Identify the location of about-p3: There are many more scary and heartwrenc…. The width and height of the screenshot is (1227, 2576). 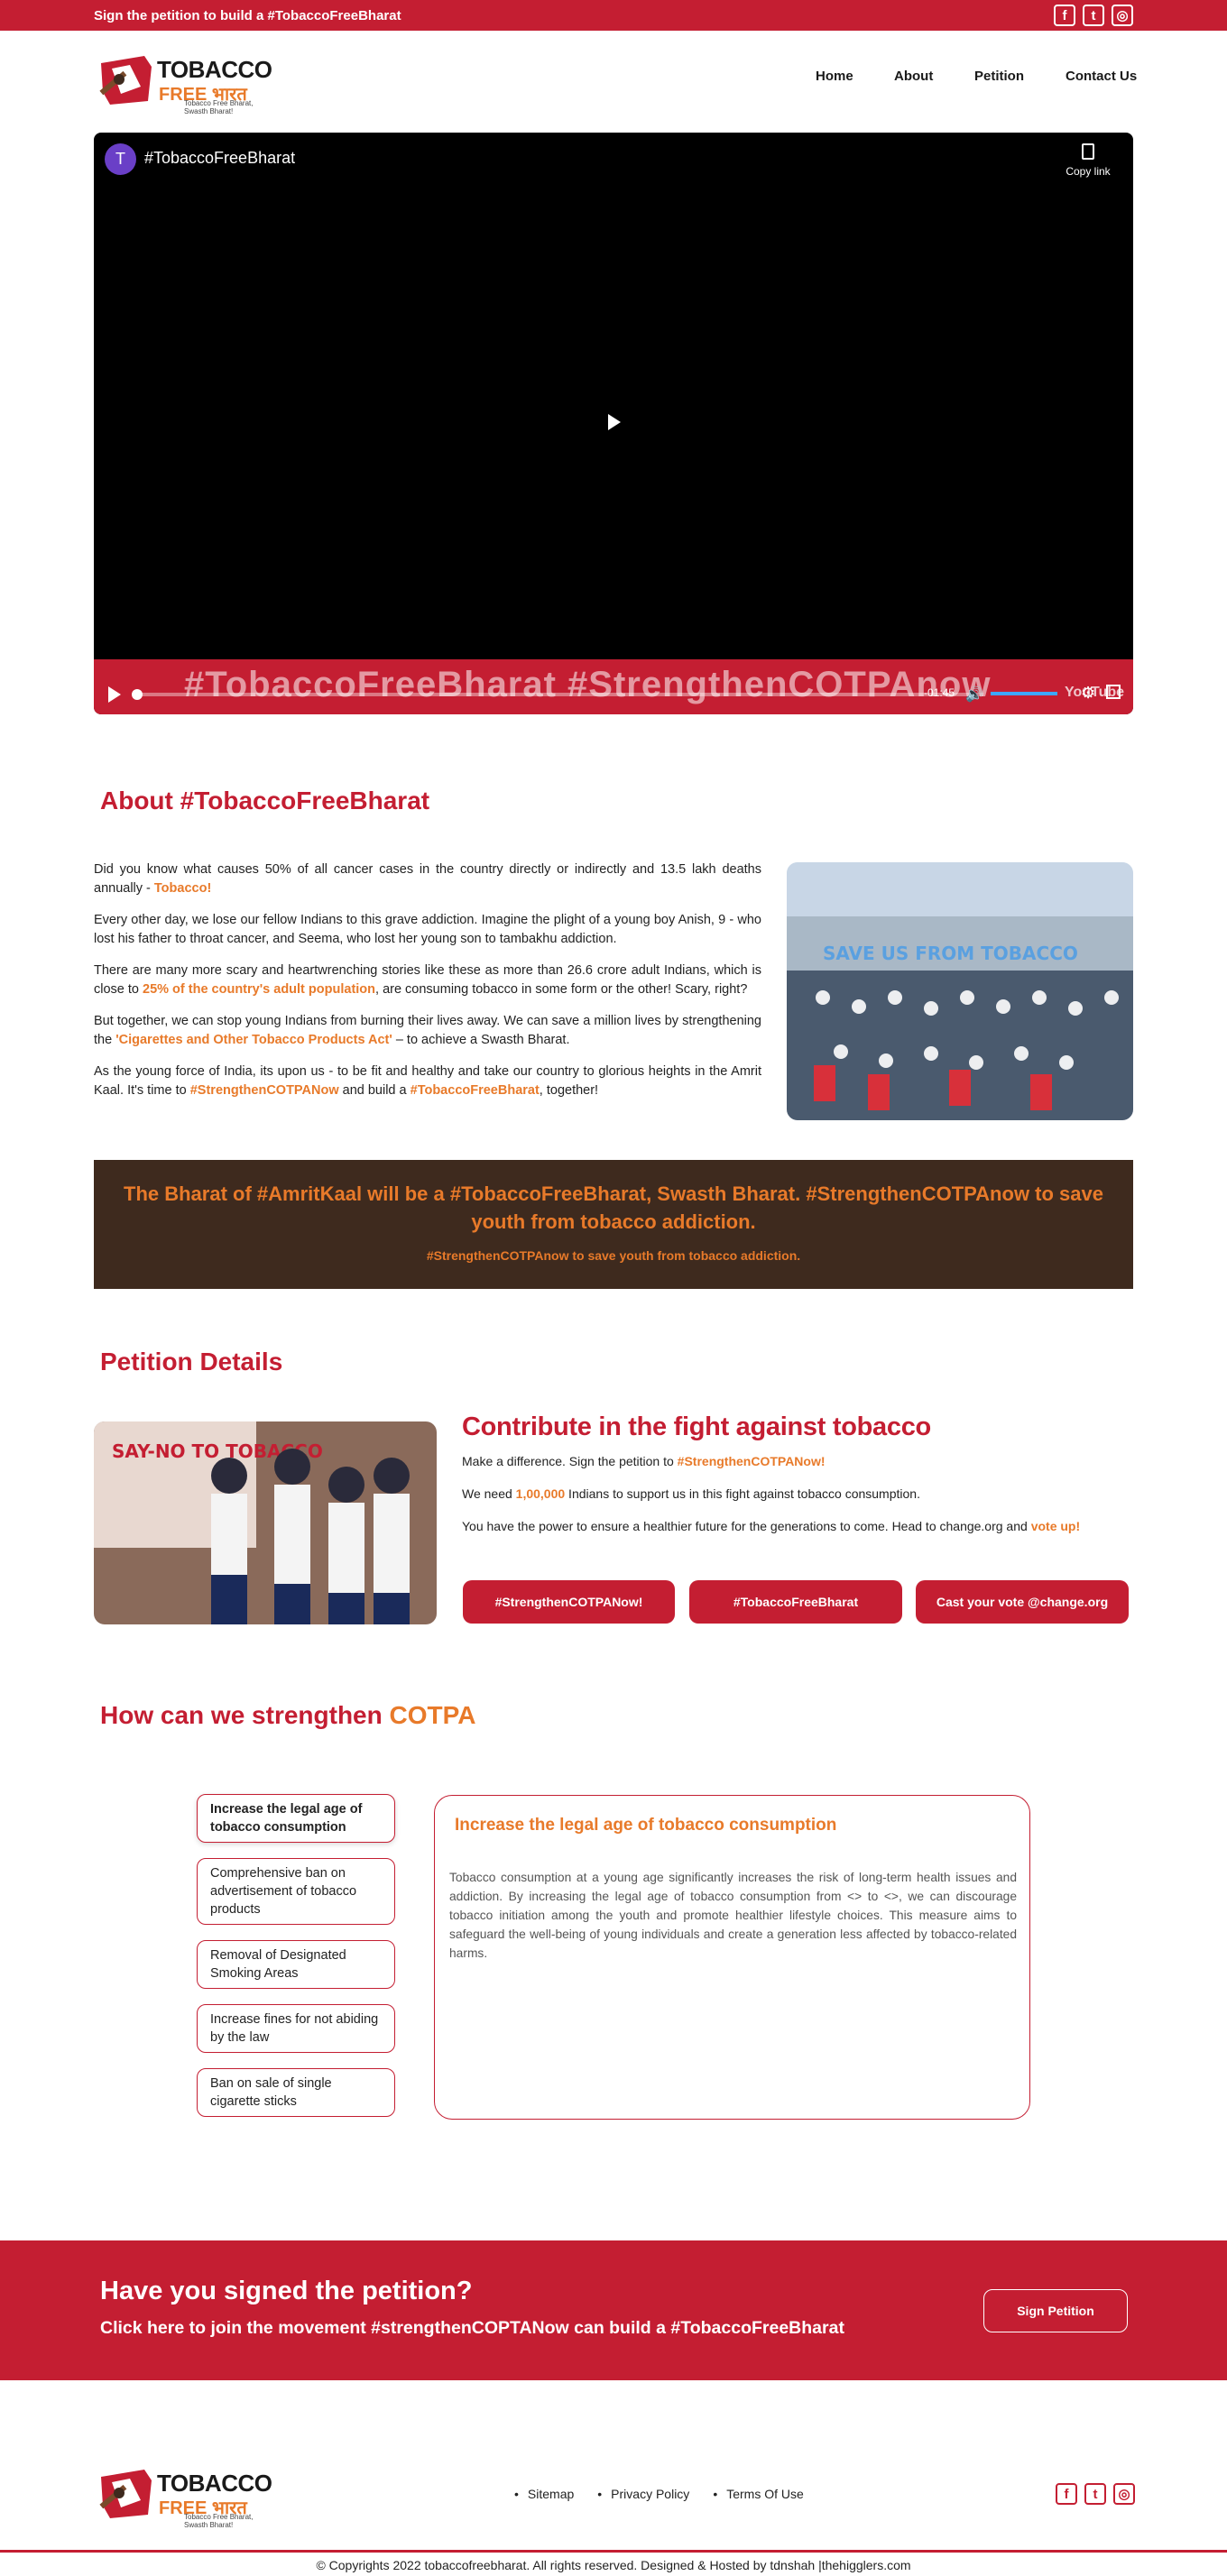
(427, 980).